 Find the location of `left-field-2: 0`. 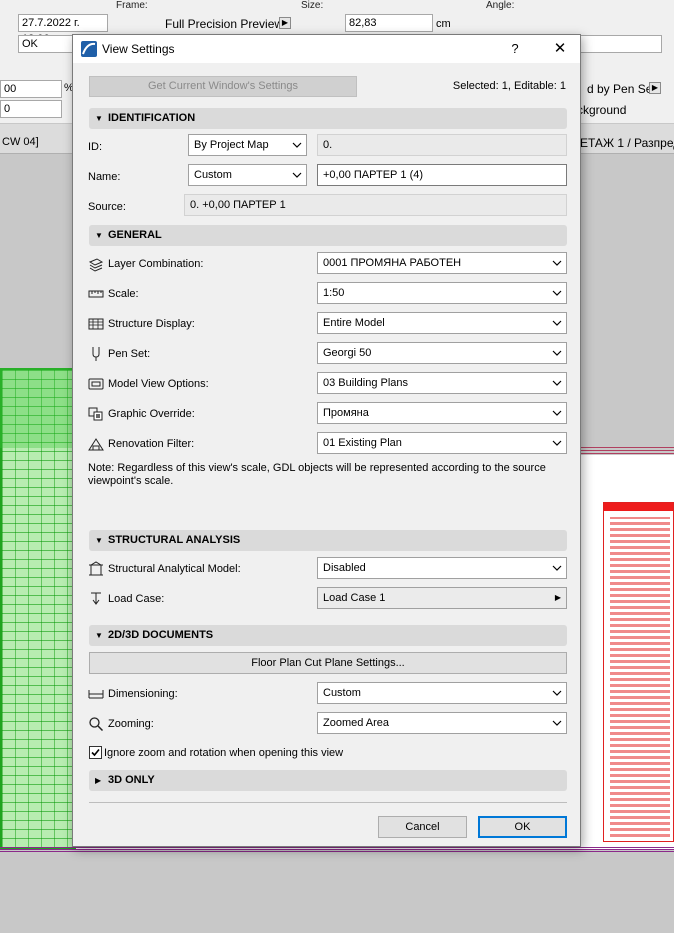

left-field-2: 0 is located at coordinates (31, 109).